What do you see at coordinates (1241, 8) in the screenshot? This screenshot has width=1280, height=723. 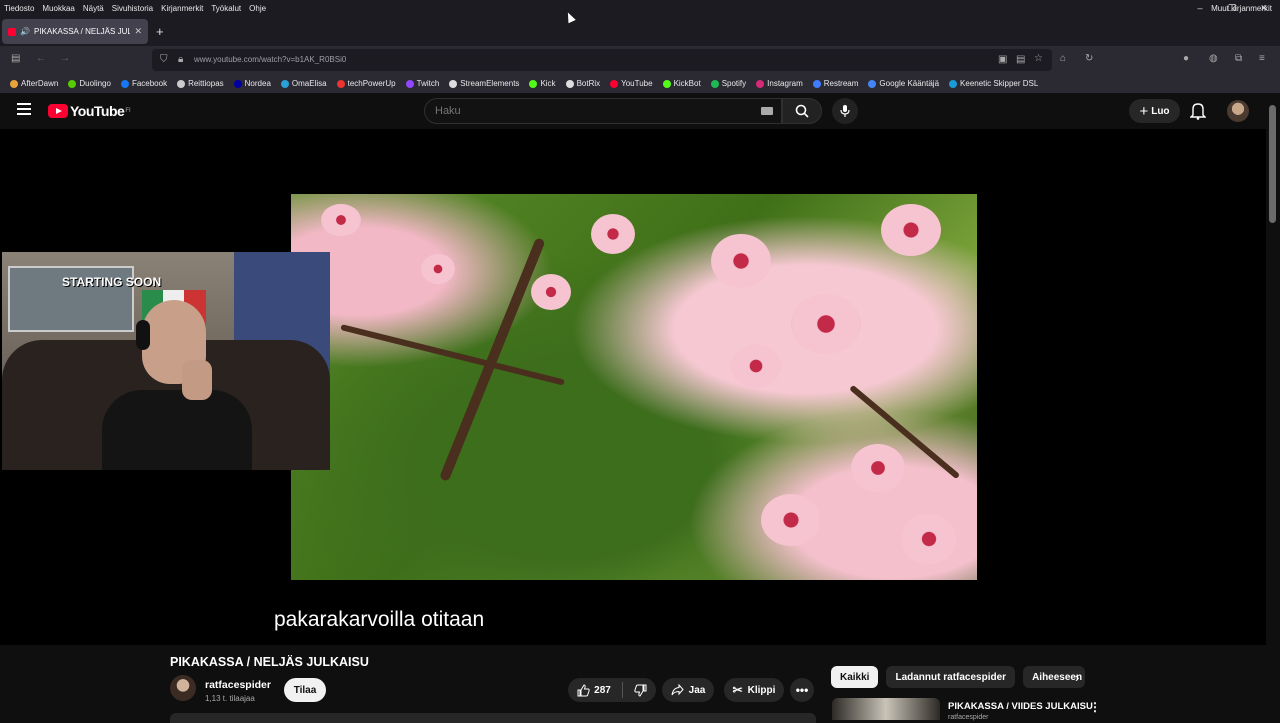 I see `bookmarks-other-folder: Muut kirjanmerkit` at bounding box center [1241, 8].